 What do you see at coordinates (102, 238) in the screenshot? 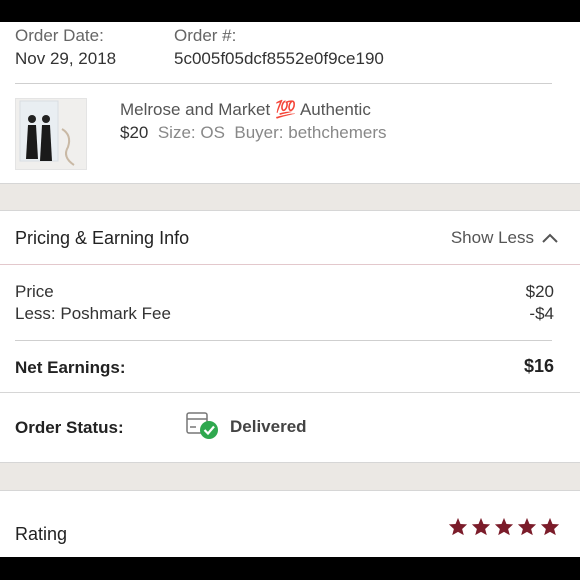
I see `pricing-section-title: Pricing & Earning Info` at bounding box center [102, 238].